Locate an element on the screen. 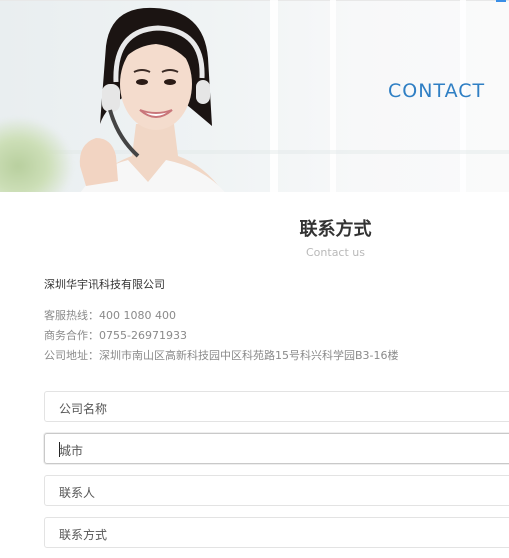 Image resolution: width=509 pixels, height=558 pixels. city-input: 城市 is located at coordinates (276, 448).